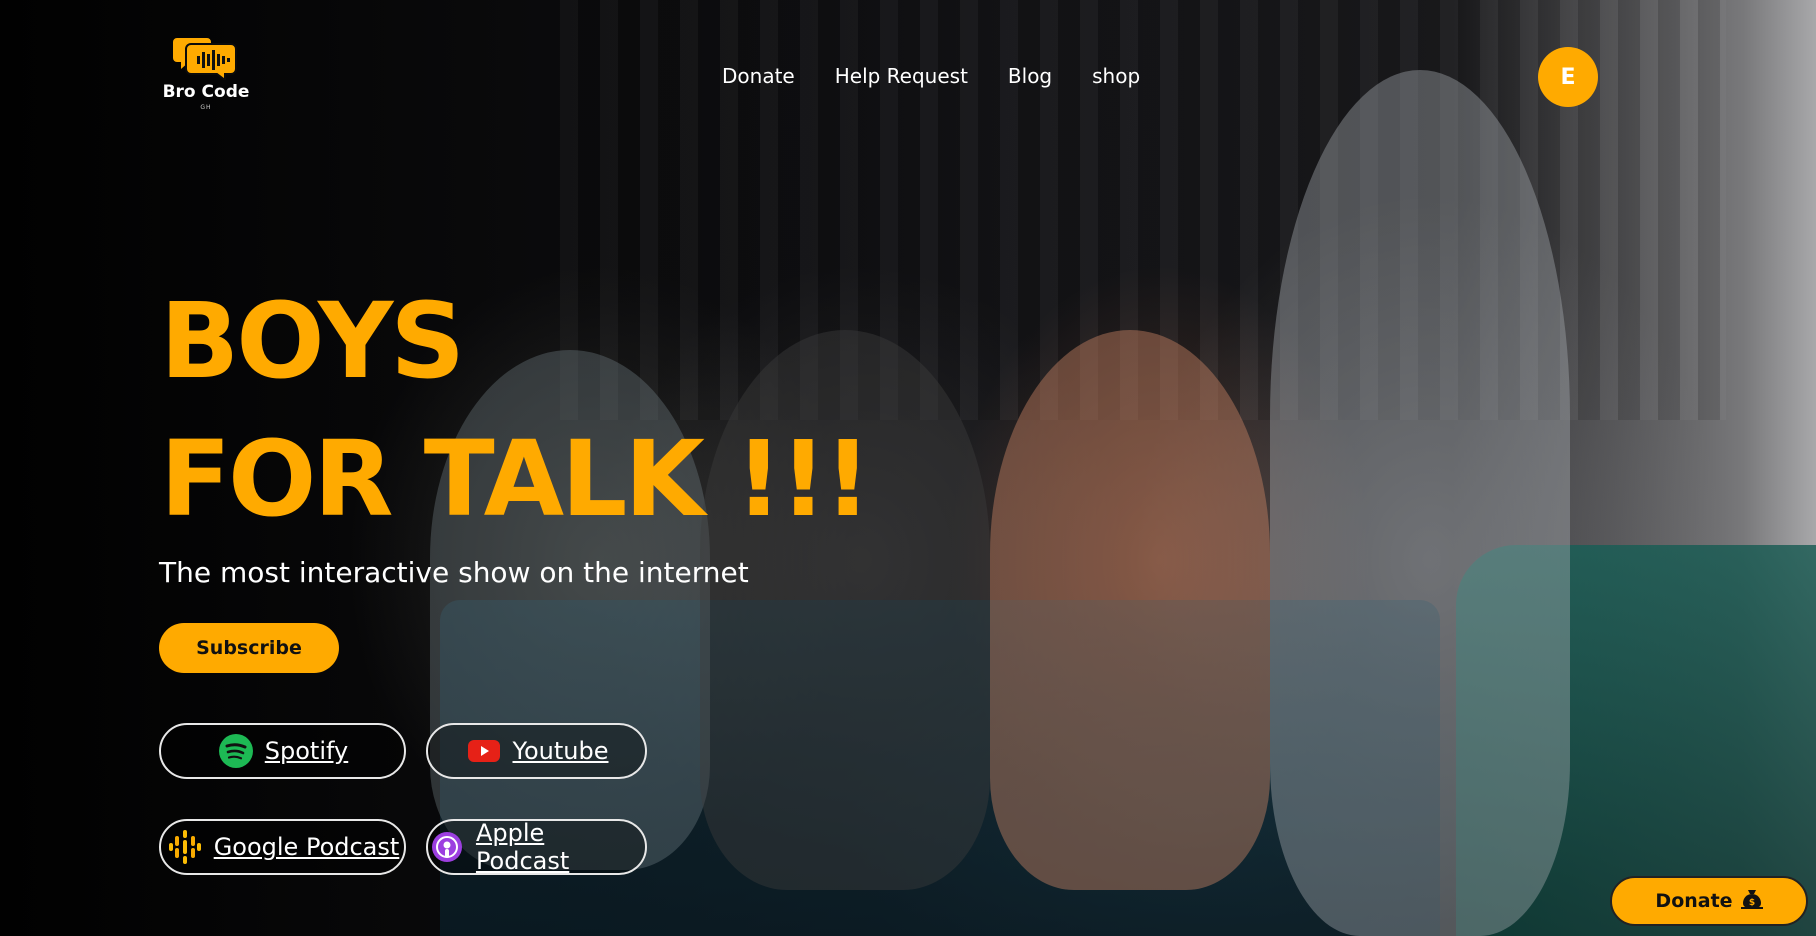 This screenshot has height=936, width=1816. What do you see at coordinates (1568, 77) in the screenshot?
I see `user-avatar: E` at bounding box center [1568, 77].